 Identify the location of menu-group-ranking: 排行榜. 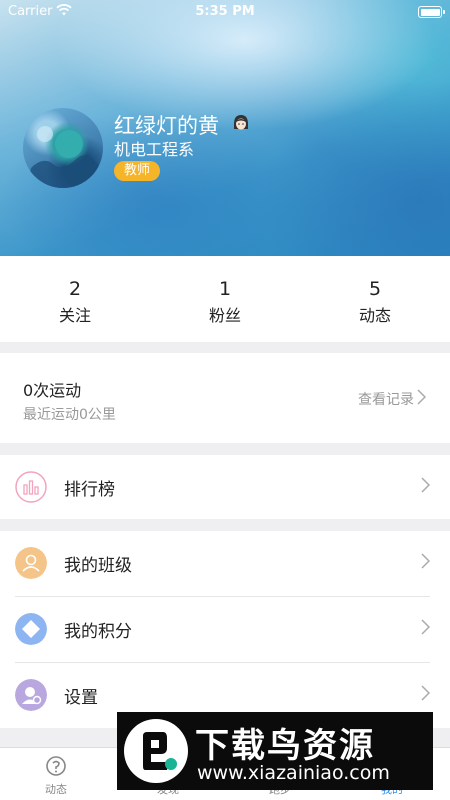
(225, 487).